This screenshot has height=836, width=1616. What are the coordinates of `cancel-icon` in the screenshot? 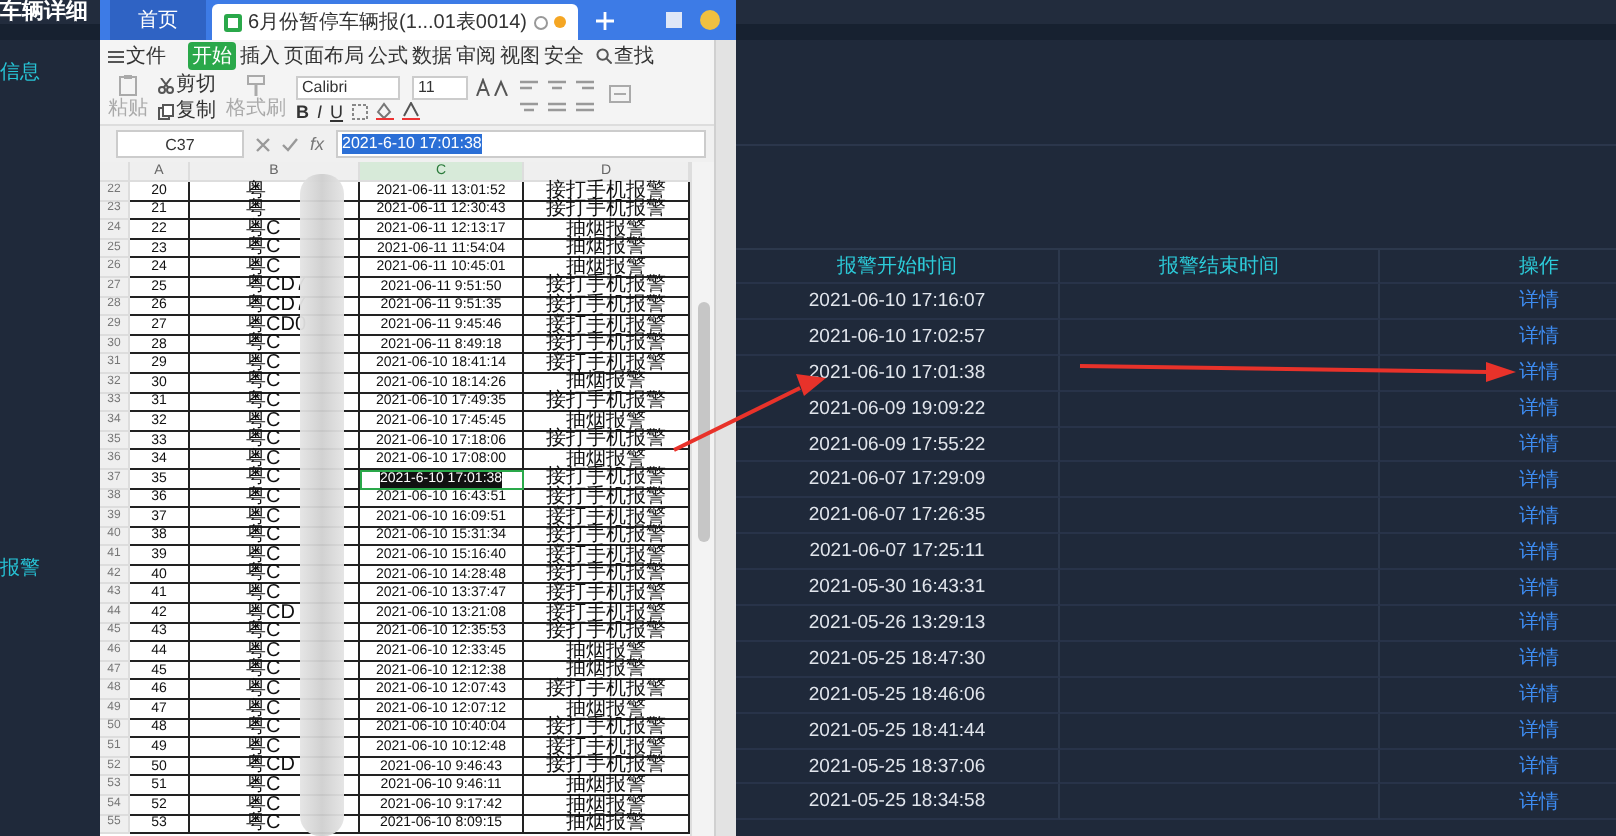 It's located at (263, 144).